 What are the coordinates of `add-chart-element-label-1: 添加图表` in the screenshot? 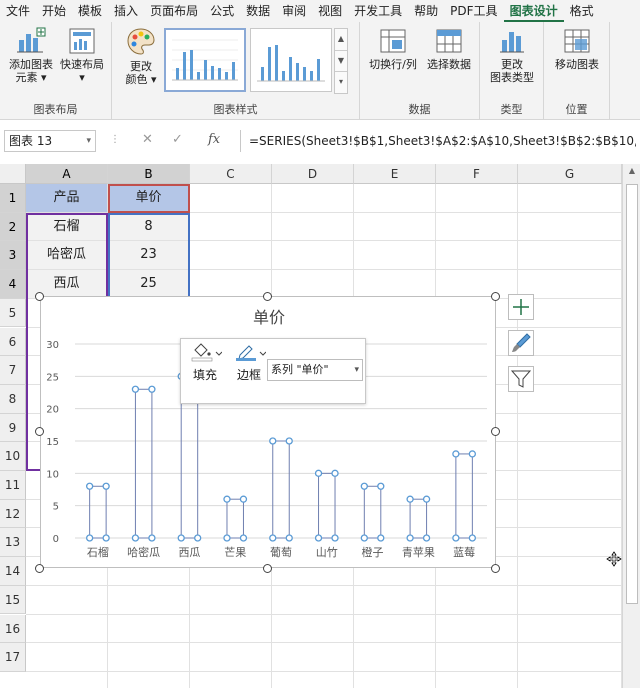 It's located at (31, 64).